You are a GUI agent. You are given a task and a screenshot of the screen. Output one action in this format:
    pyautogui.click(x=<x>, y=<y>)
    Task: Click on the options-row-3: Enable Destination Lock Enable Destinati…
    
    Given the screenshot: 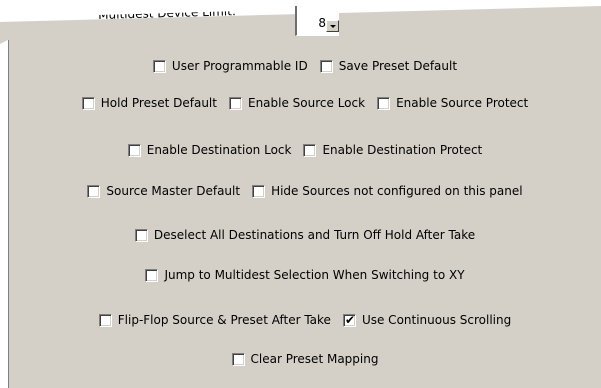 What is the action you would take?
    pyautogui.click(x=305, y=150)
    